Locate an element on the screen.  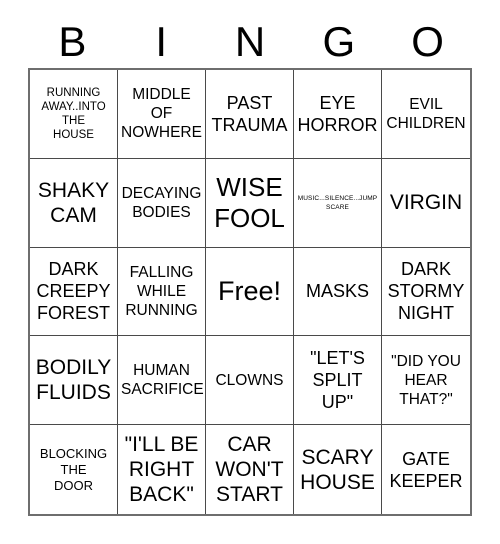
bingo-square: MASKS is located at coordinates (338, 292).